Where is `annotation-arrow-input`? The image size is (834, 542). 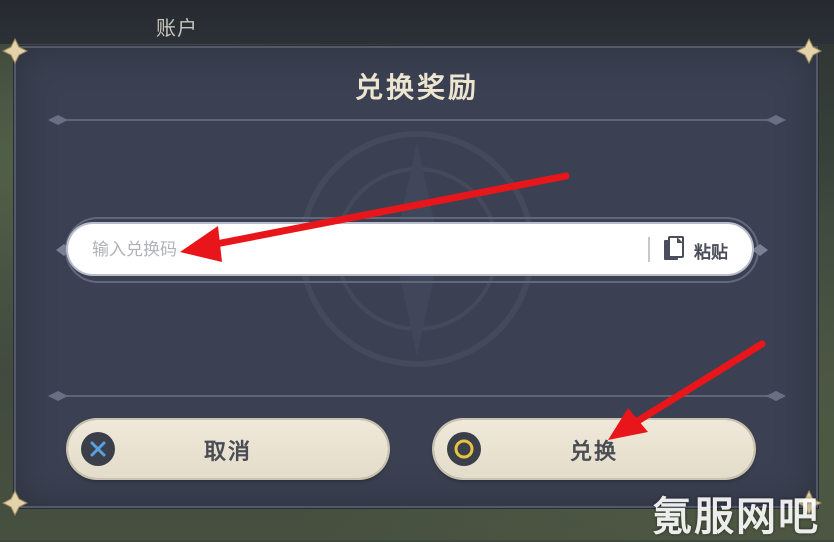
annotation-arrow-input is located at coordinates (391, 210).